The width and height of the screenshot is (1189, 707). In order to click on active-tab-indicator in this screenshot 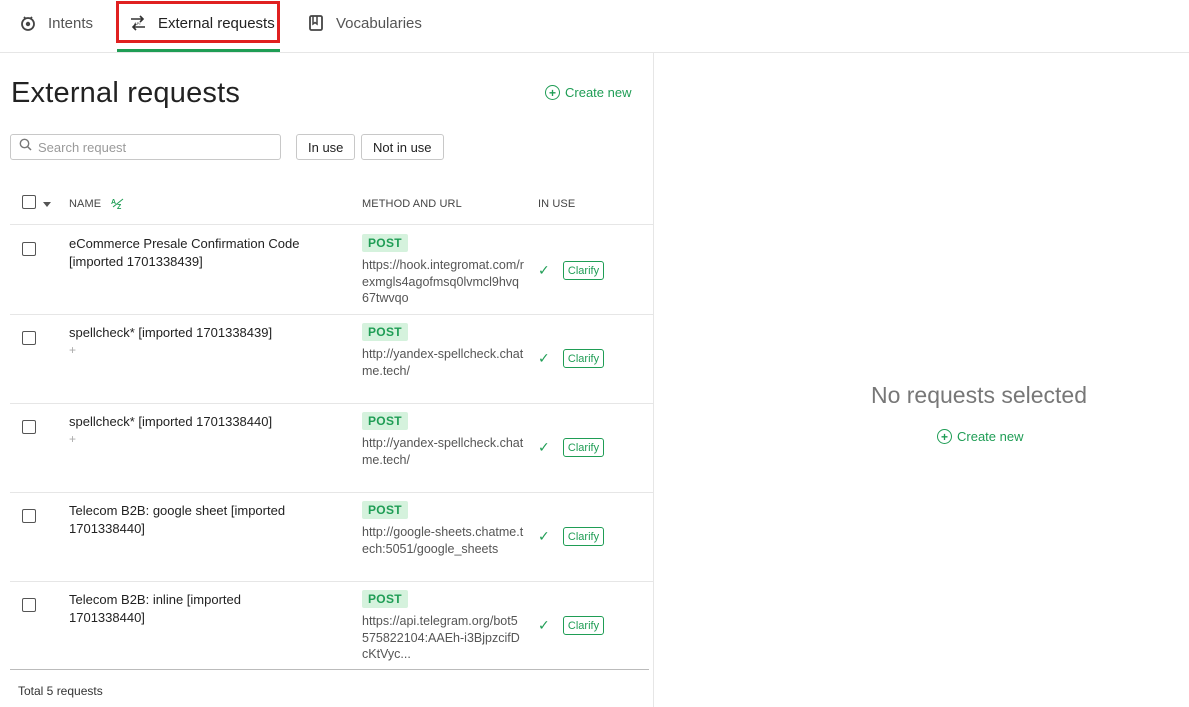, I will do `click(198, 50)`.